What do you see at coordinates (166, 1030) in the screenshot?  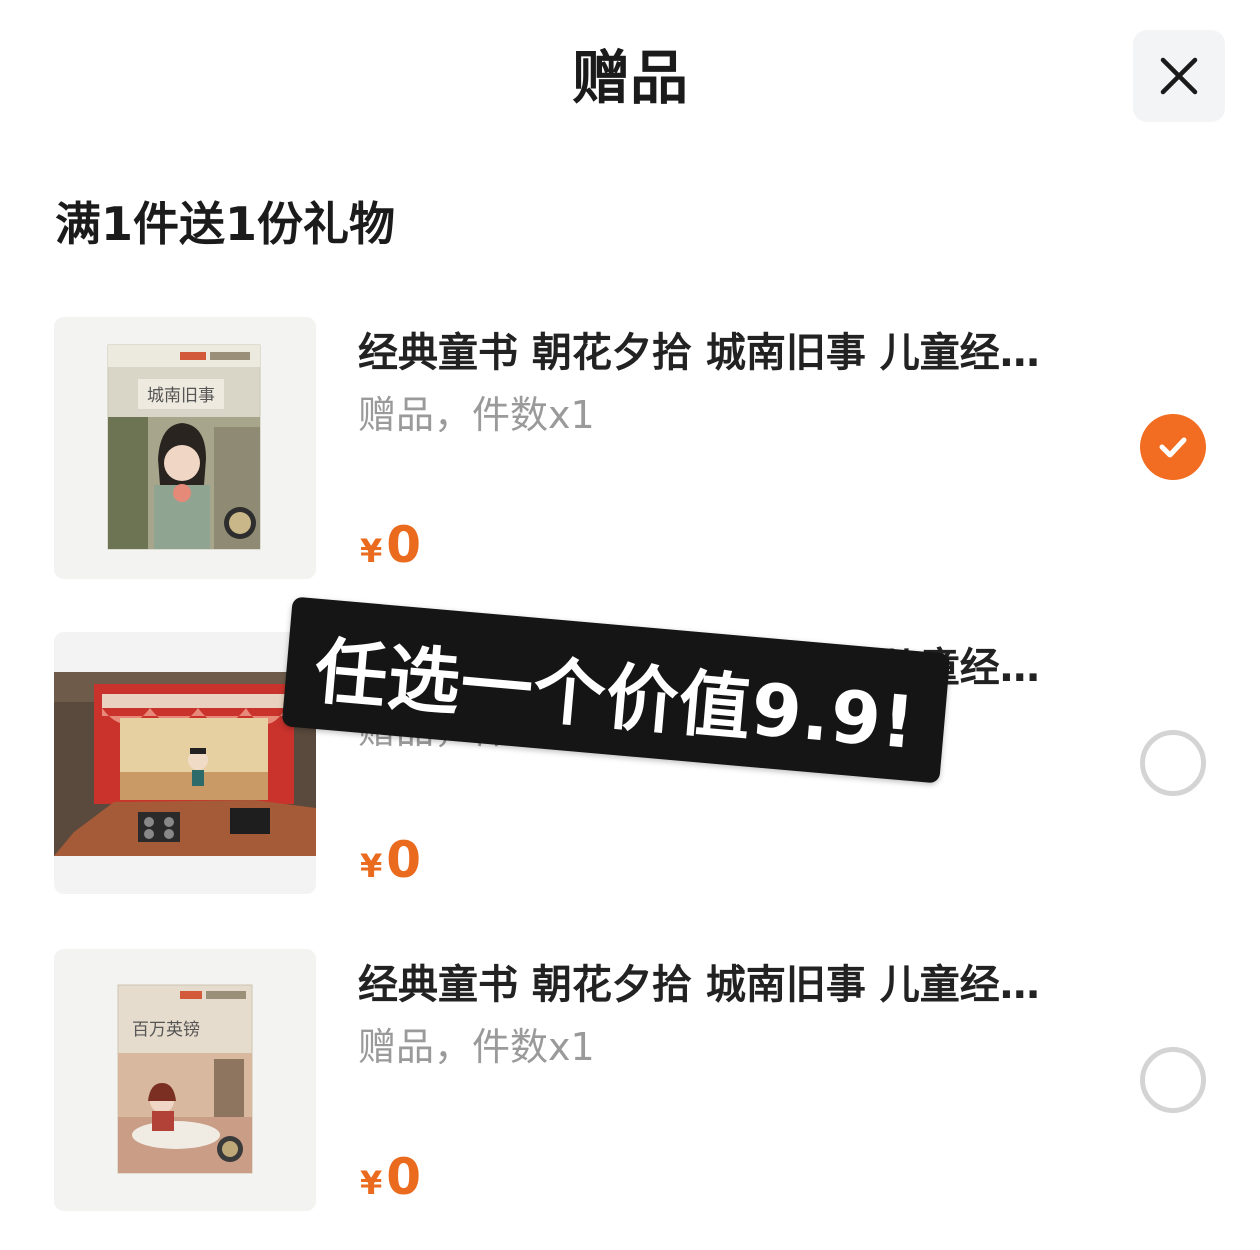 I see `cover-title: 百万英镑` at bounding box center [166, 1030].